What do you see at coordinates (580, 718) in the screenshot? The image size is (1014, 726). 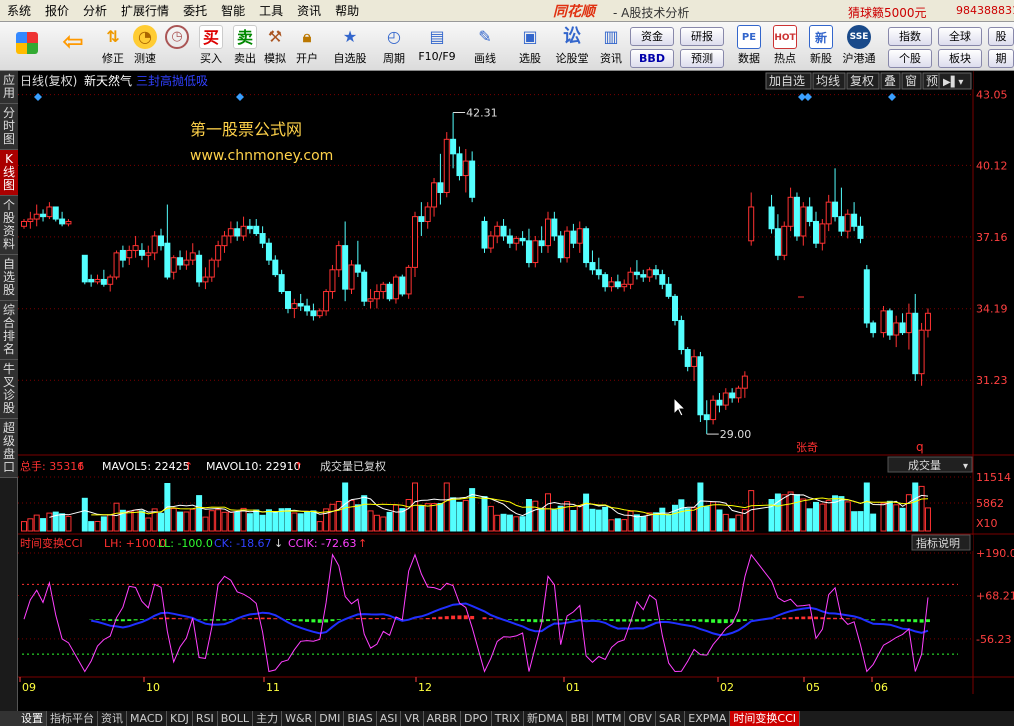 I see `indicator-tab-bbi: BBI` at bounding box center [580, 718].